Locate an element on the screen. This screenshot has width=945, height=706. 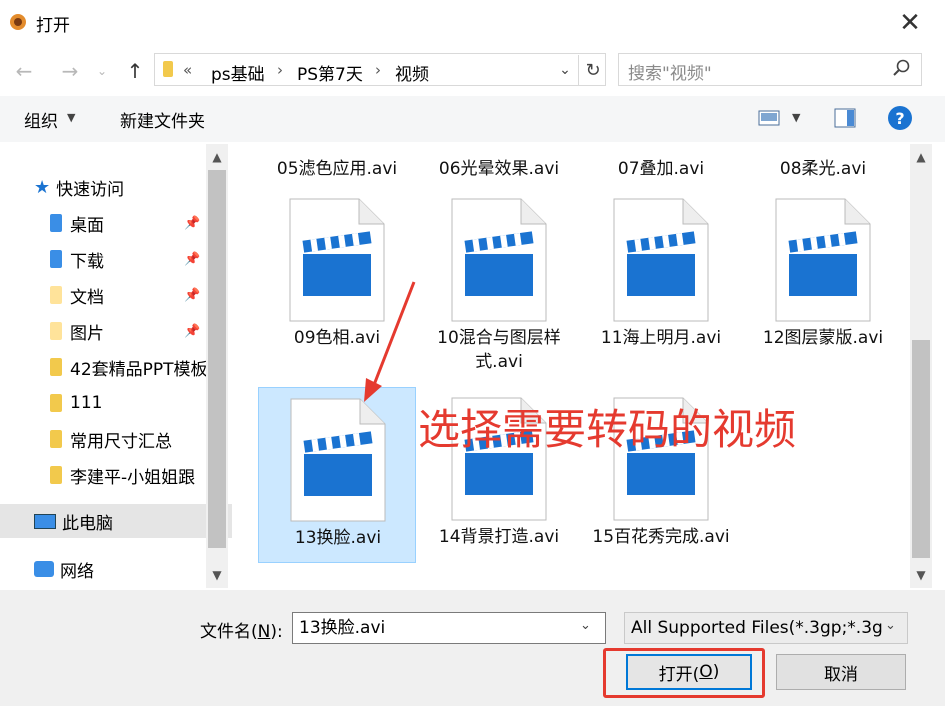
up-button: ↑ is located at coordinates (135, 71).